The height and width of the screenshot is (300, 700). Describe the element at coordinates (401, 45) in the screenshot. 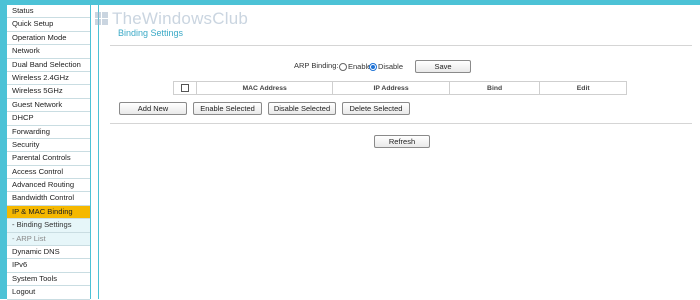

I see `title-divider` at that location.